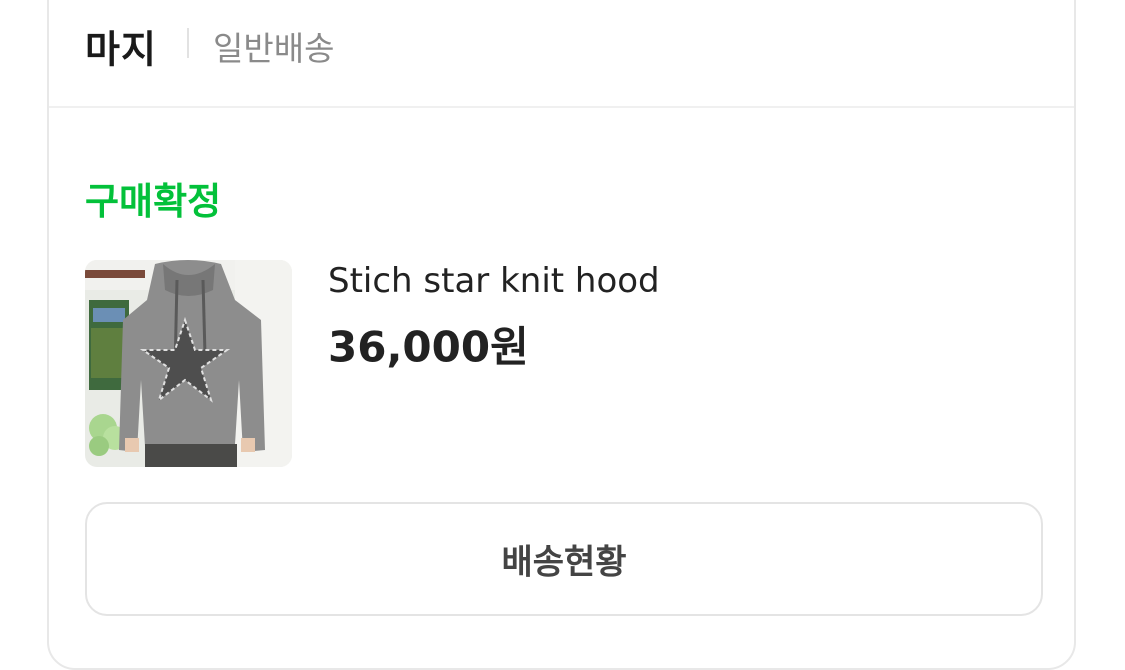 The width and height of the screenshot is (1125, 670). What do you see at coordinates (561, 55) in the screenshot?
I see `order-card-header: 마지 일반배송` at bounding box center [561, 55].